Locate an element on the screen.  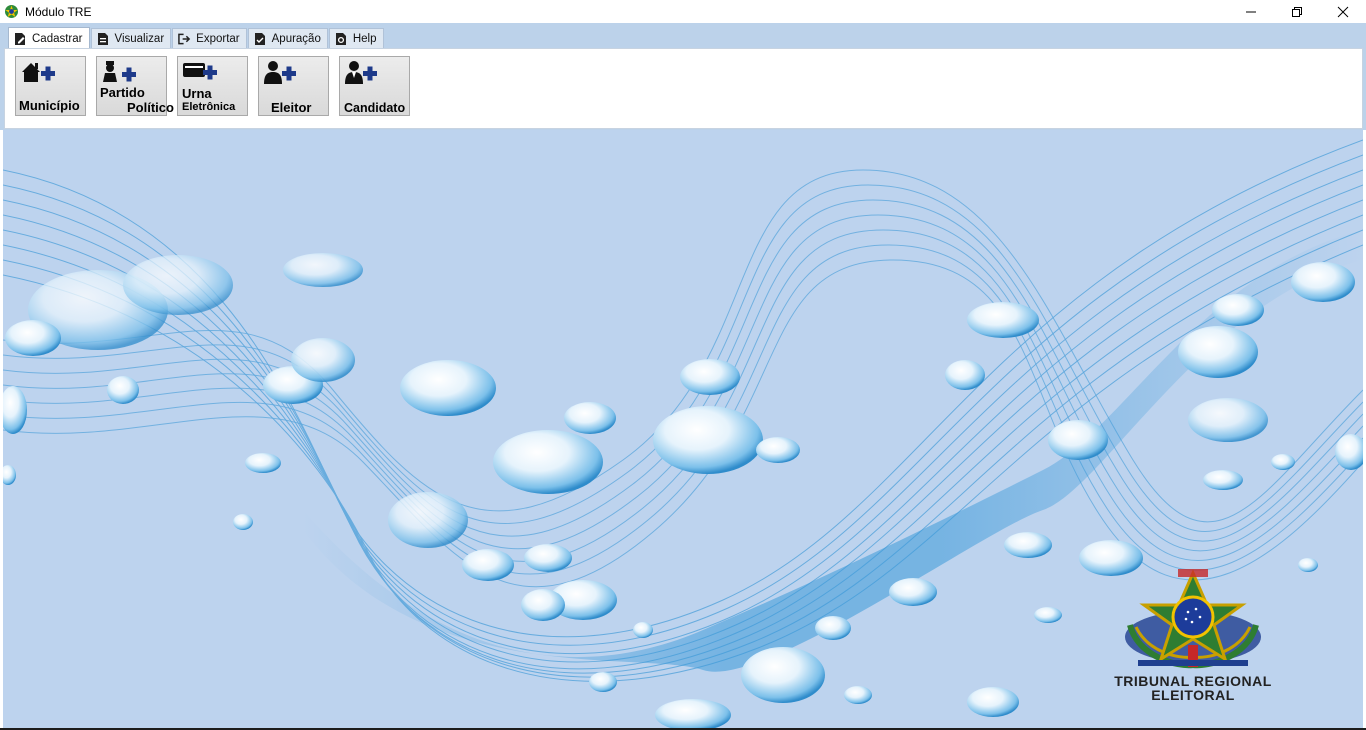
tab-visualizar: Visualizar is located at coordinates (131, 38).